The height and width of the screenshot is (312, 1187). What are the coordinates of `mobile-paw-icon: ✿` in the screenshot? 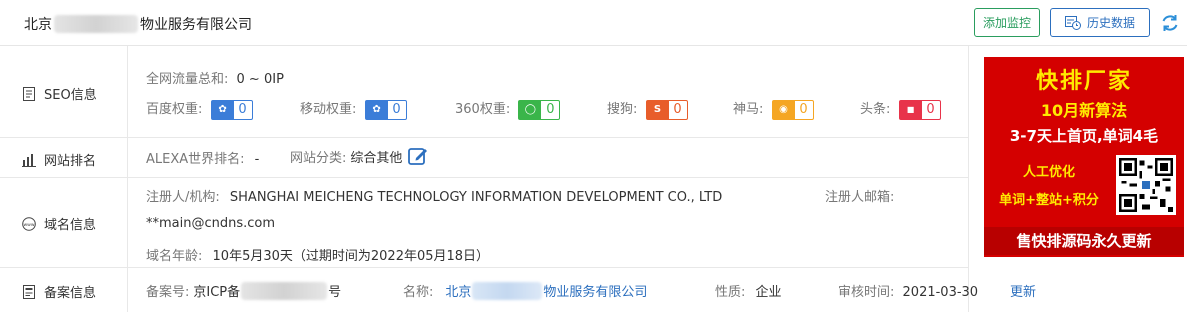 It's located at (376, 109).